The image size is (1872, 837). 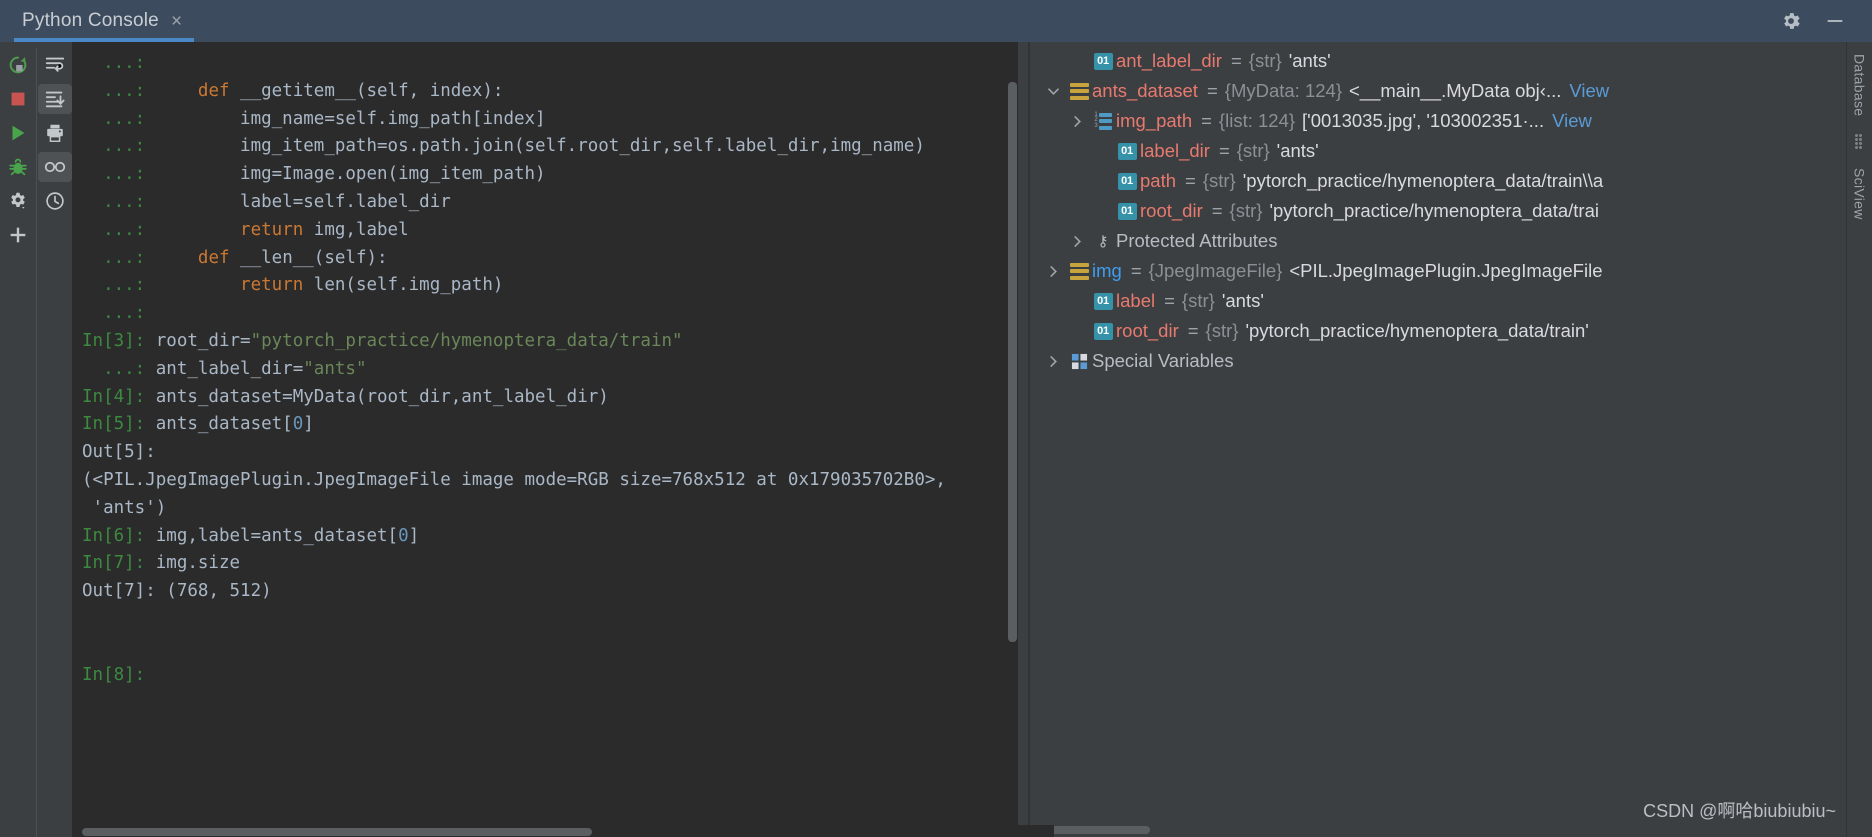 I want to click on console-vertical-scrollbar, so click(x=1012, y=362).